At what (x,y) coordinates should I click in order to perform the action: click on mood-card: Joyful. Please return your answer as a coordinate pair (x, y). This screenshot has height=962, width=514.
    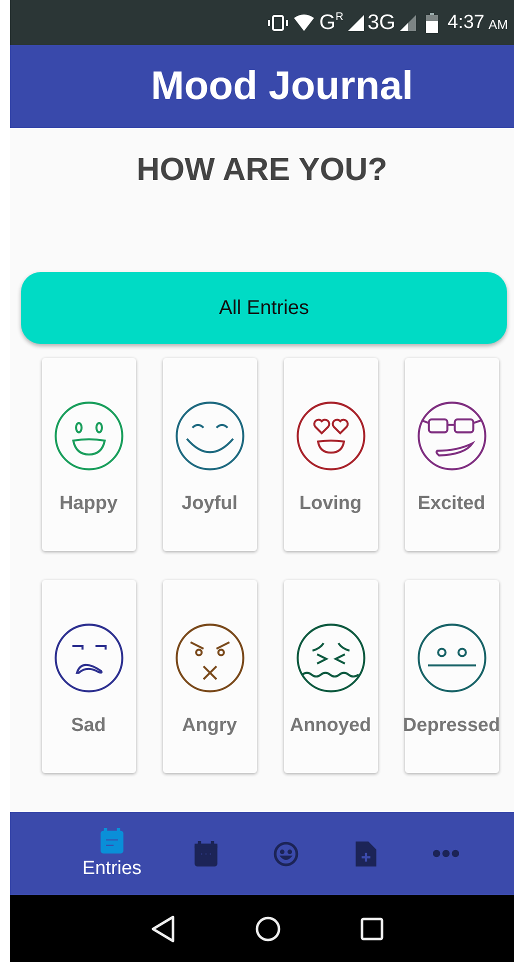
    Looking at the image, I should click on (209, 454).